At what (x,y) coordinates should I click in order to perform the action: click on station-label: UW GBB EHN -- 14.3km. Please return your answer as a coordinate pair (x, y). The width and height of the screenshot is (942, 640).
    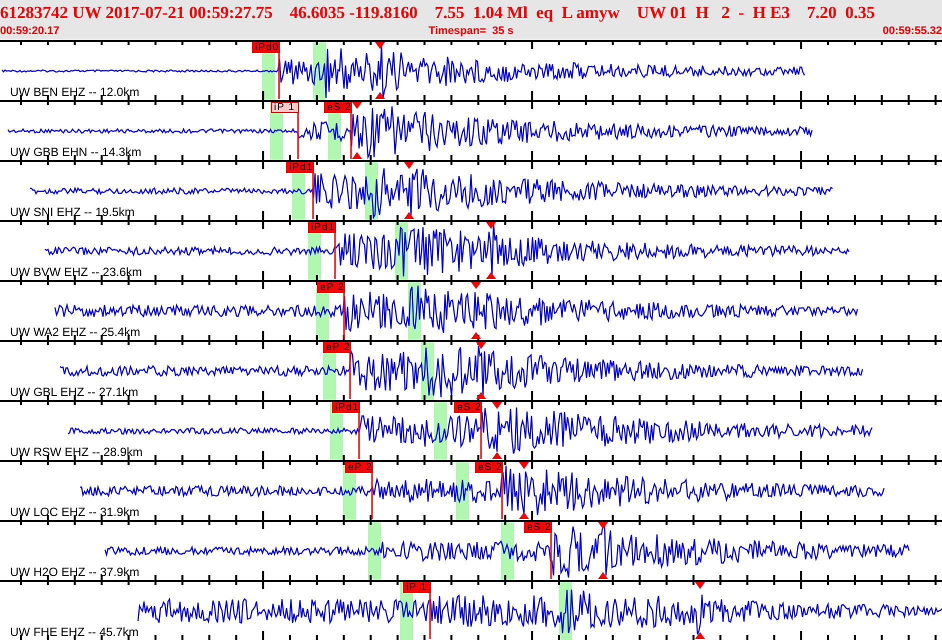
    Looking at the image, I should click on (76, 152).